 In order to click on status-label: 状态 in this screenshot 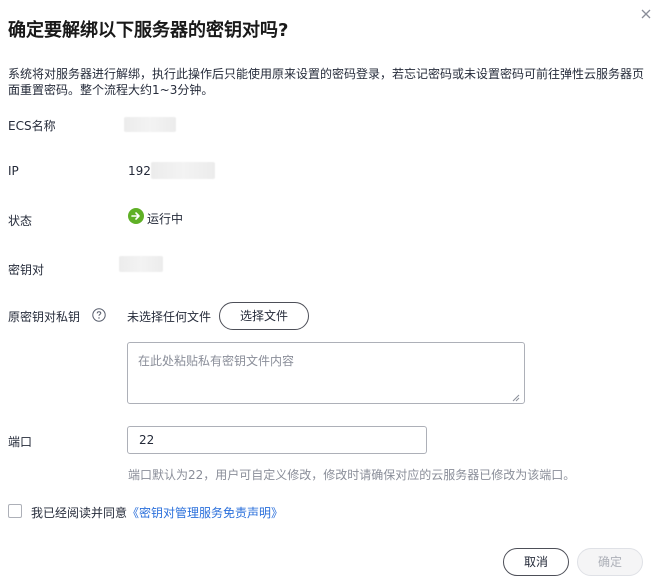, I will do `click(20, 221)`.